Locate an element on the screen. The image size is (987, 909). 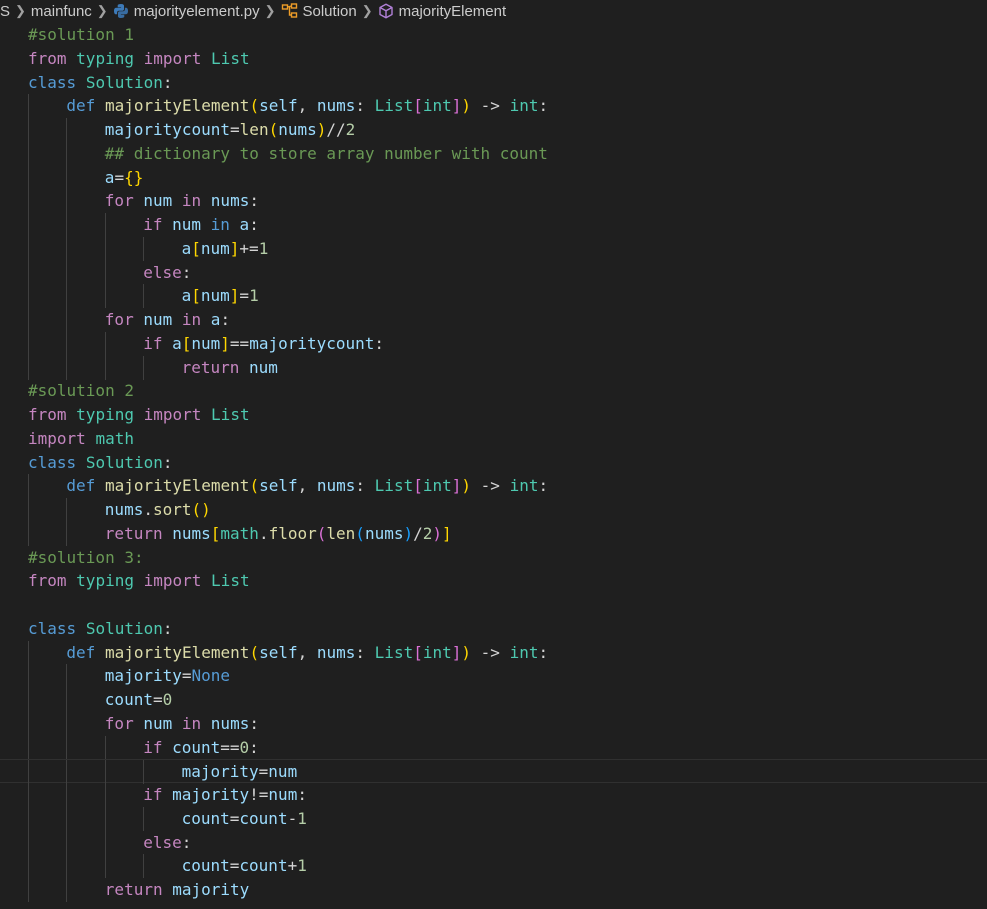
code-line: a={} is located at coordinates (493, 177).